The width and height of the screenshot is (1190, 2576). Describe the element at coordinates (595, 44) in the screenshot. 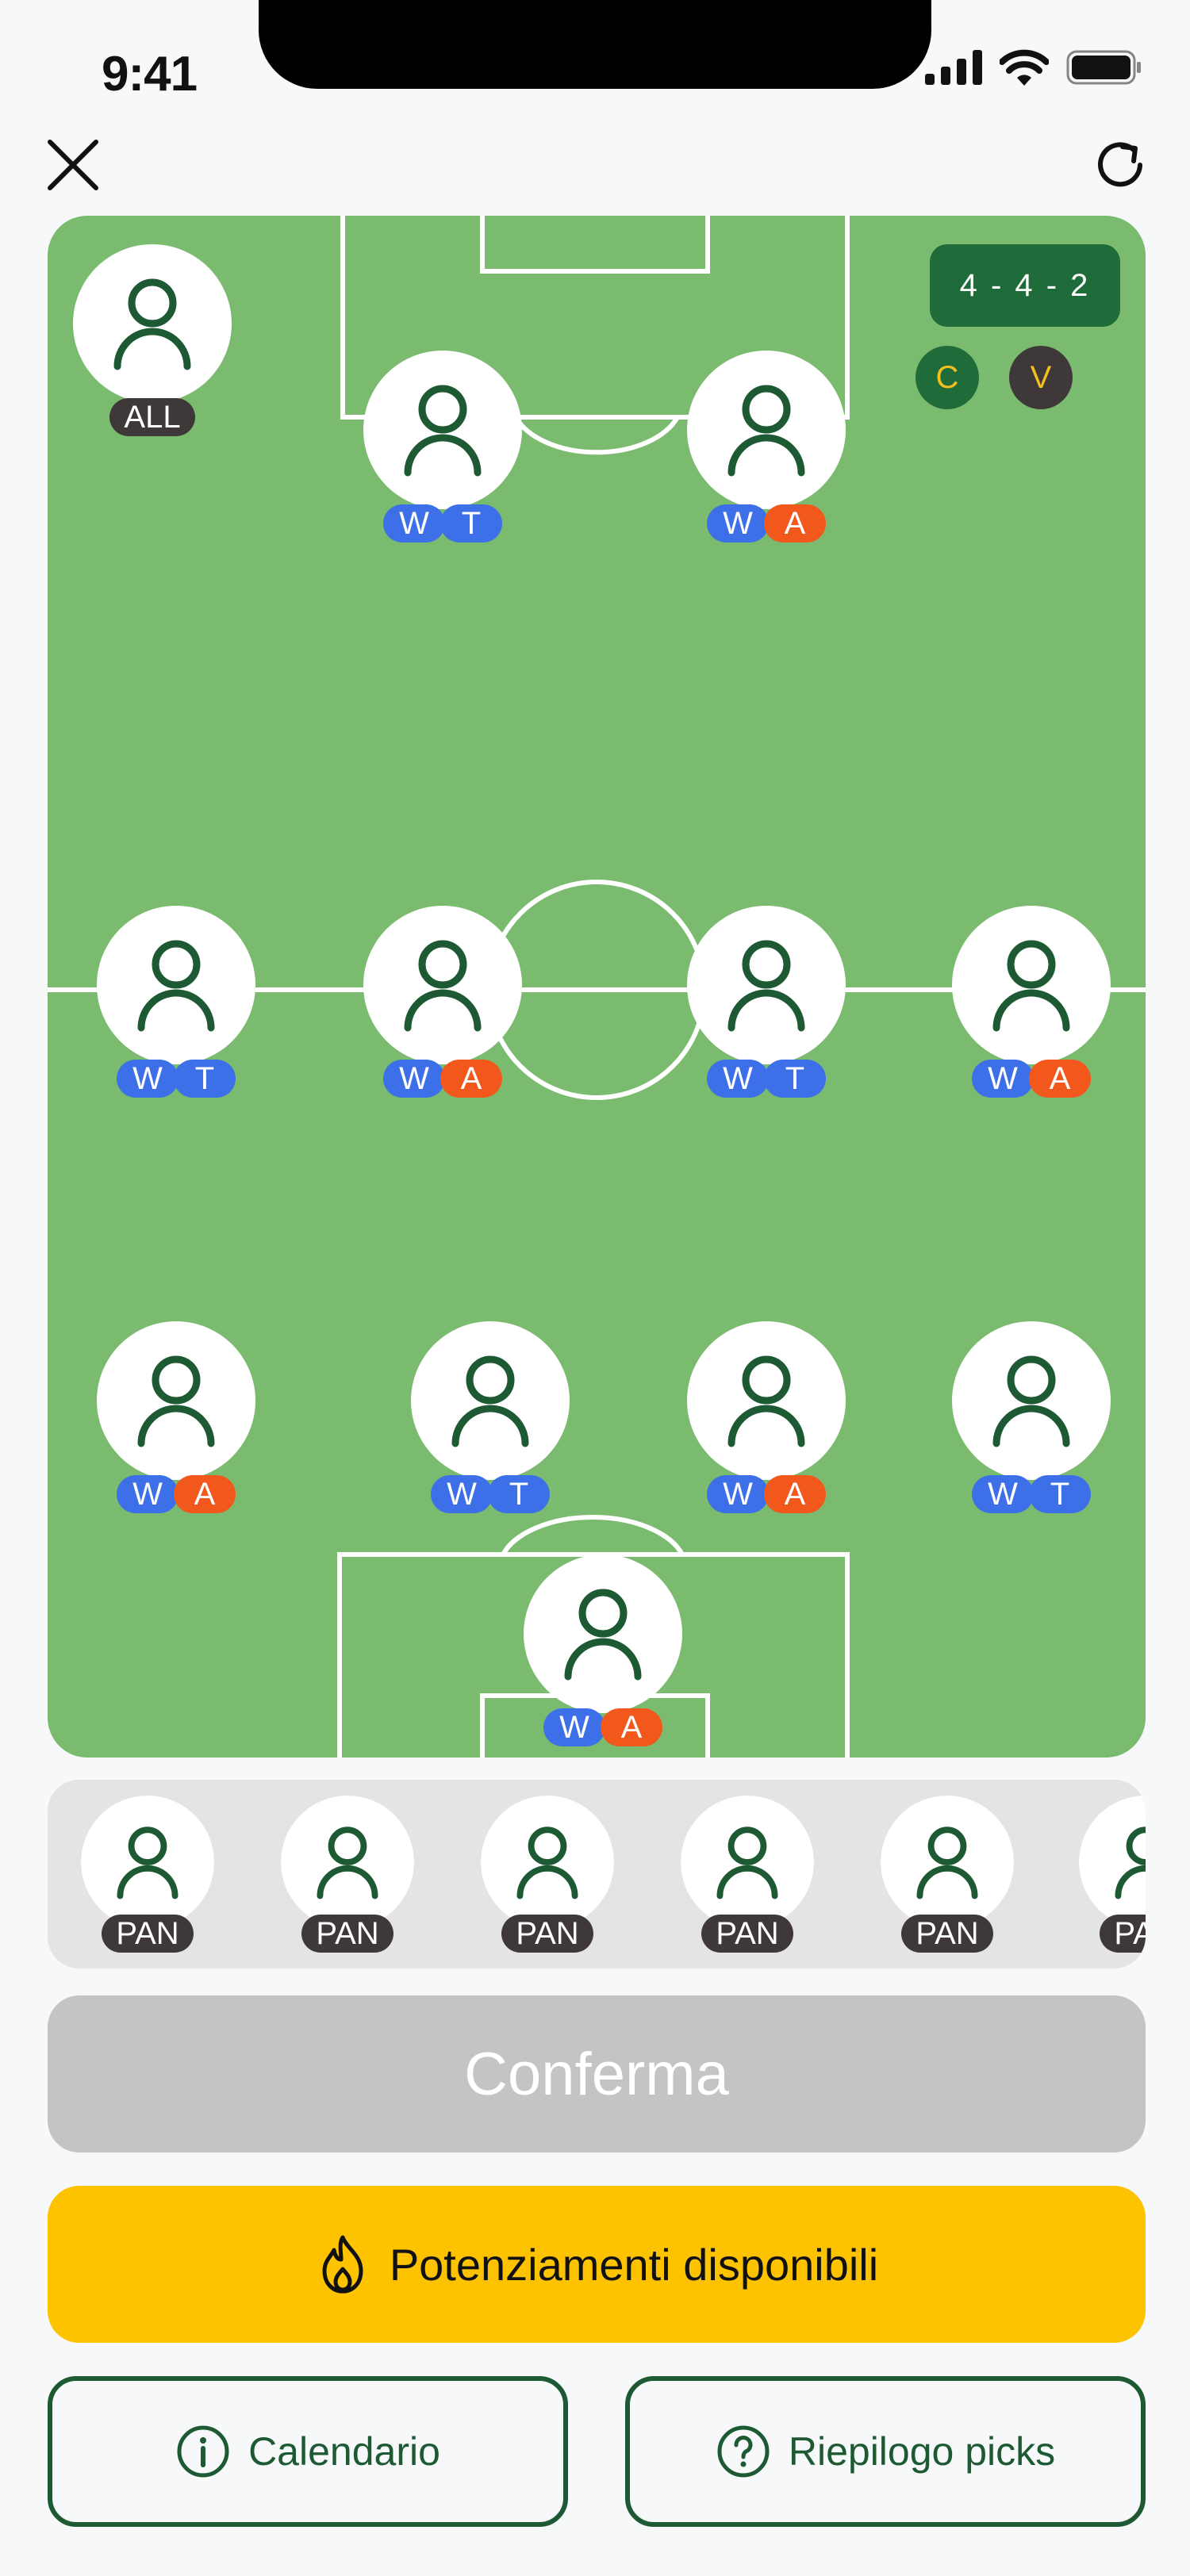

I see `device-notch` at that location.